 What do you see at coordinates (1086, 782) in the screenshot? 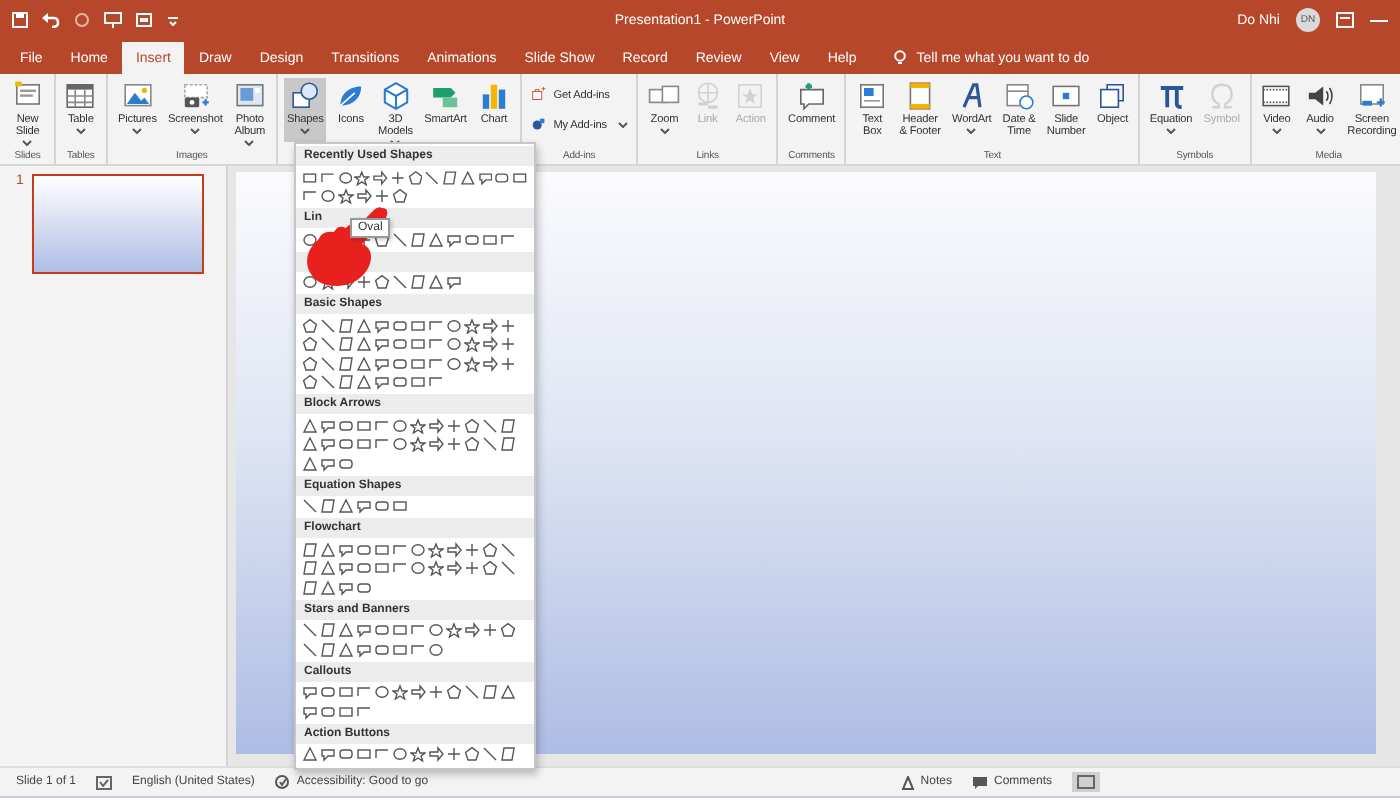
I see `normal-view-icon` at bounding box center [1086, 782].